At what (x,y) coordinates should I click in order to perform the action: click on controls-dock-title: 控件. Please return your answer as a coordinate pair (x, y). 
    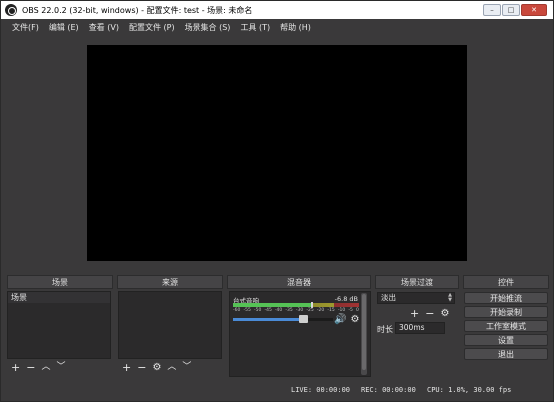
    Looking at the image, I should click on (506, 282).